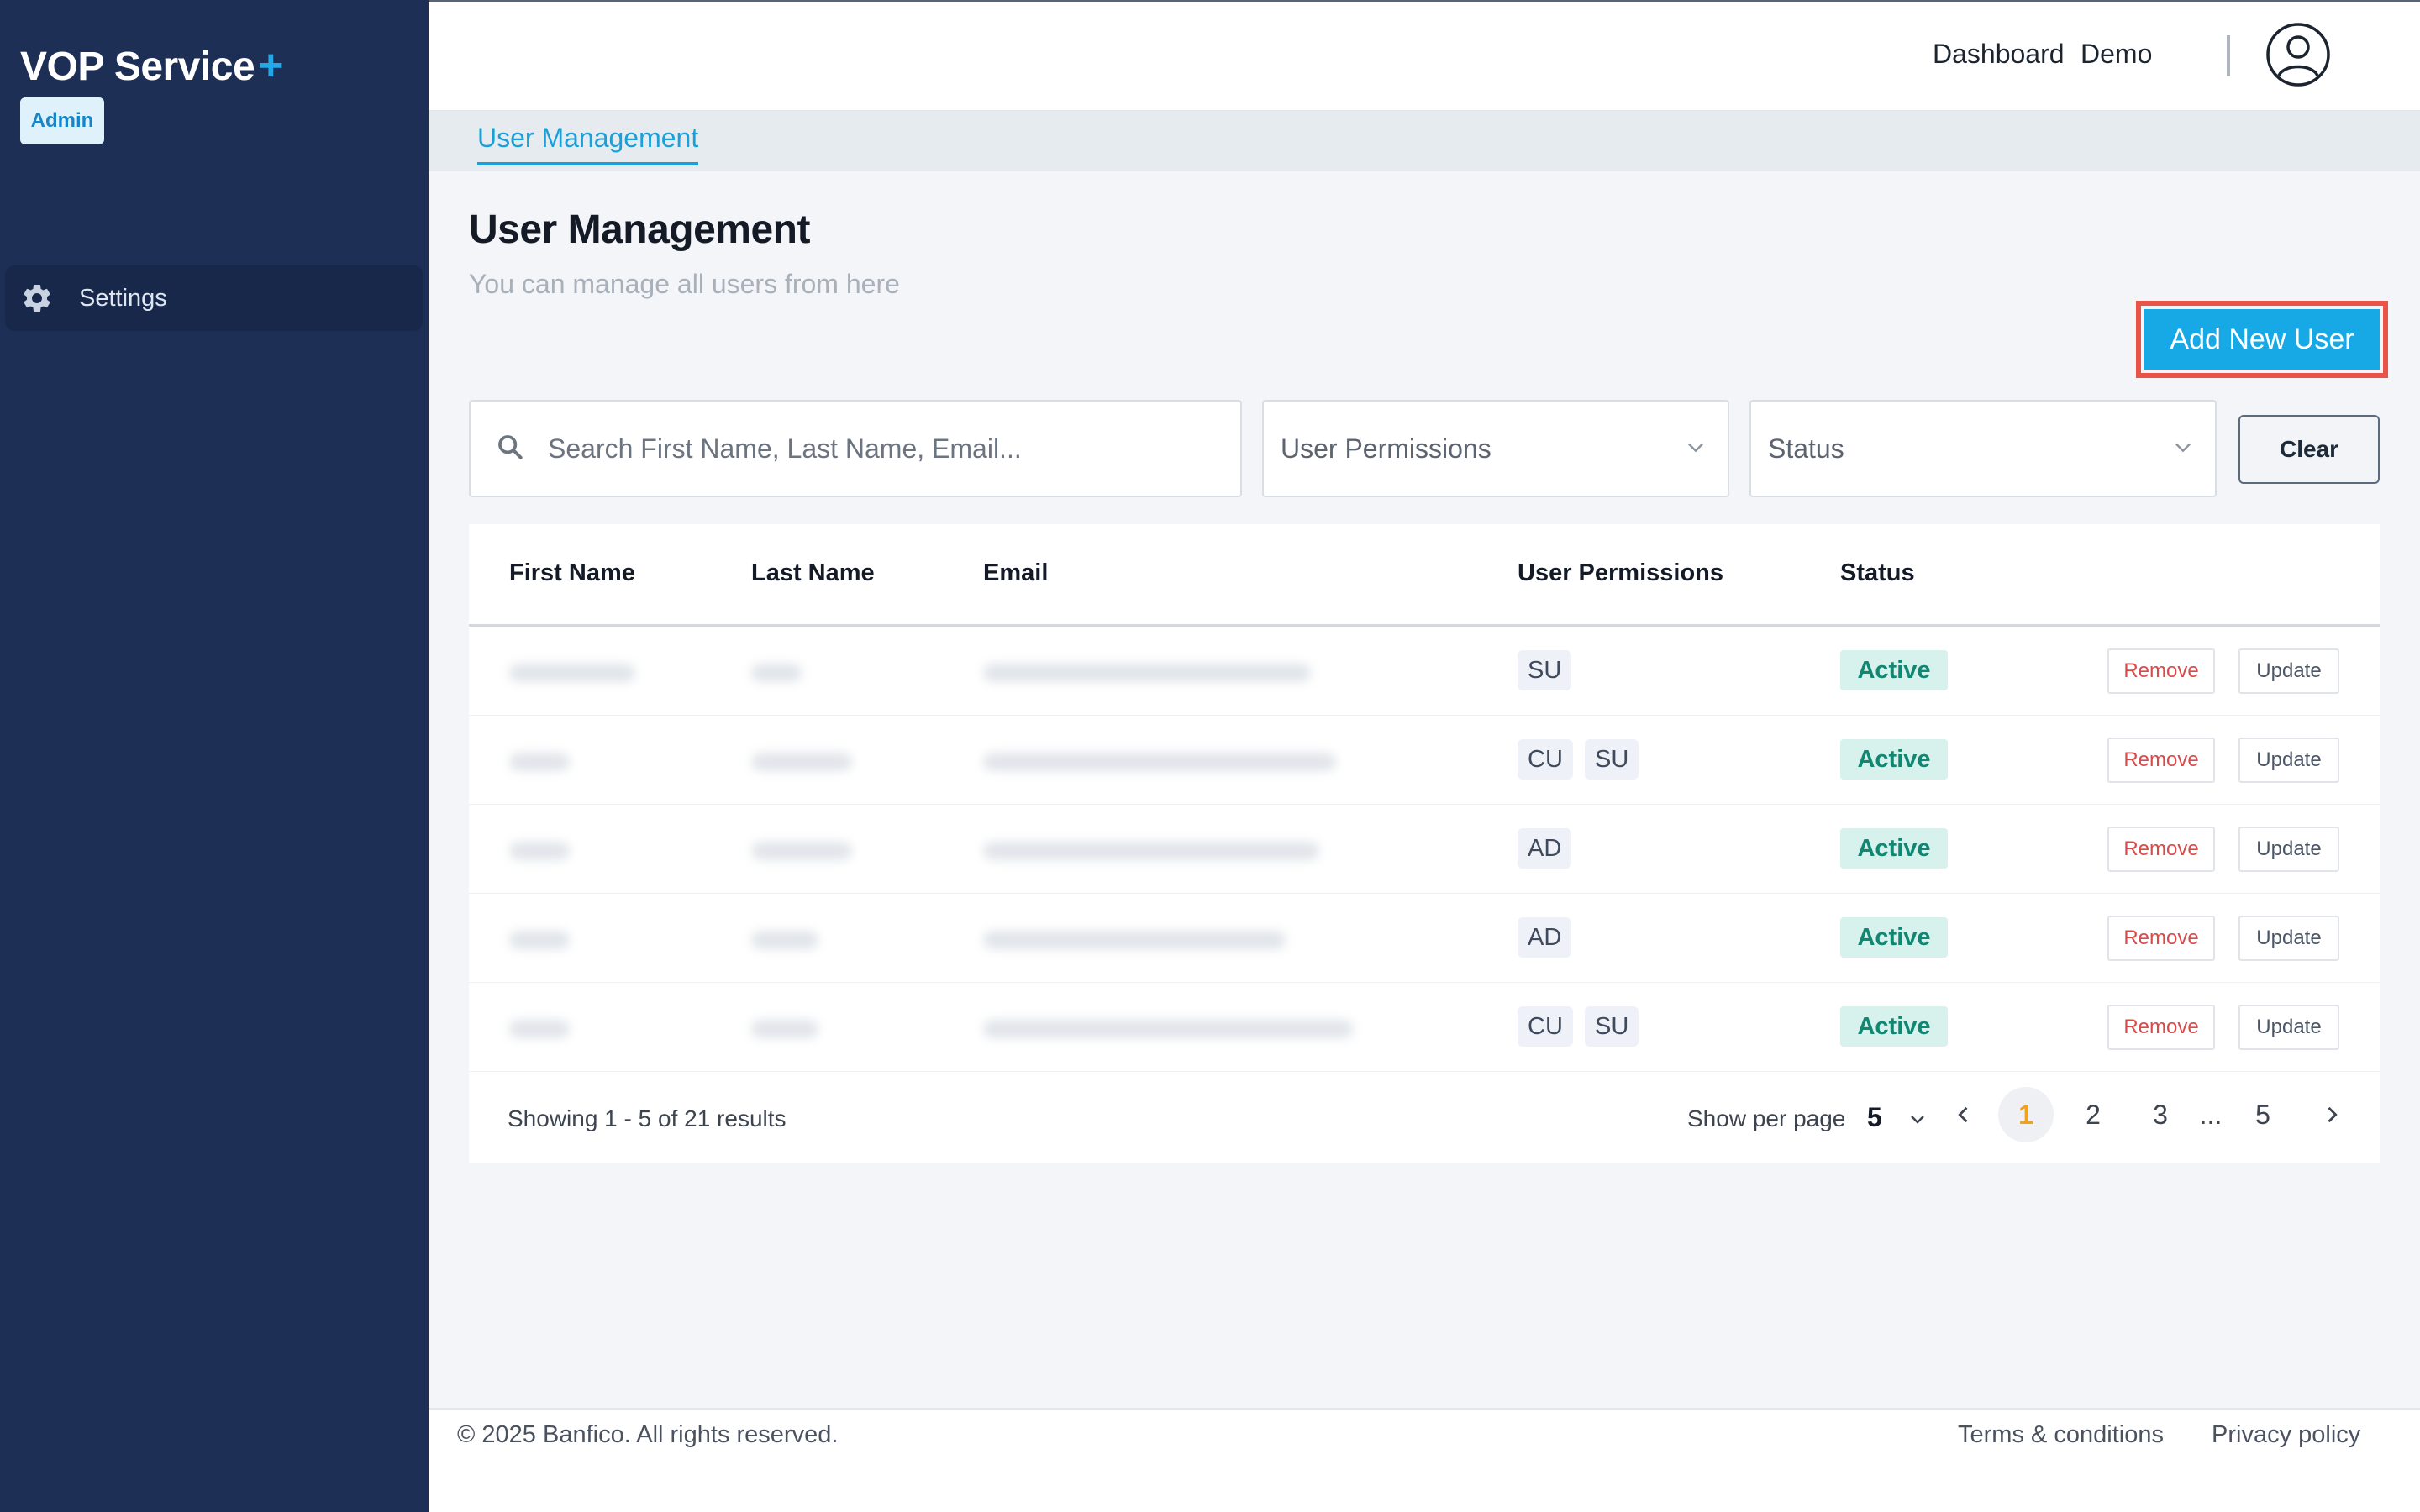 The width and height of the screenshot is (2420, 1512). I want to click on search-icon, so click(510, 449).